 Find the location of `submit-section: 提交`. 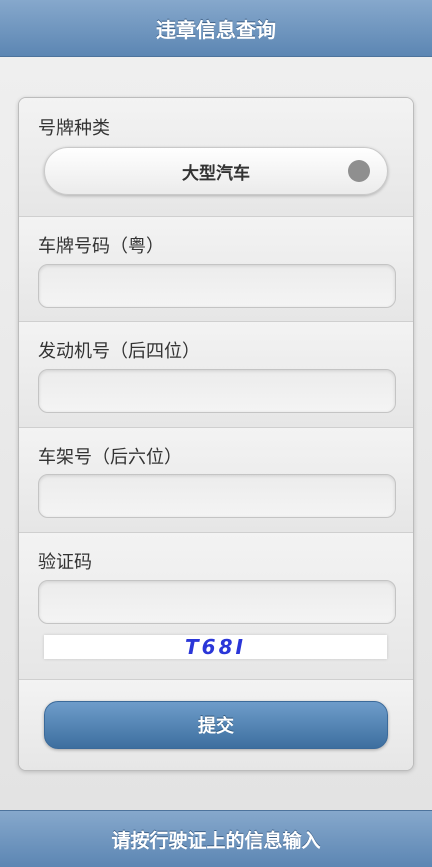

submit-section: 提交 is located at coordinates (216, 725).